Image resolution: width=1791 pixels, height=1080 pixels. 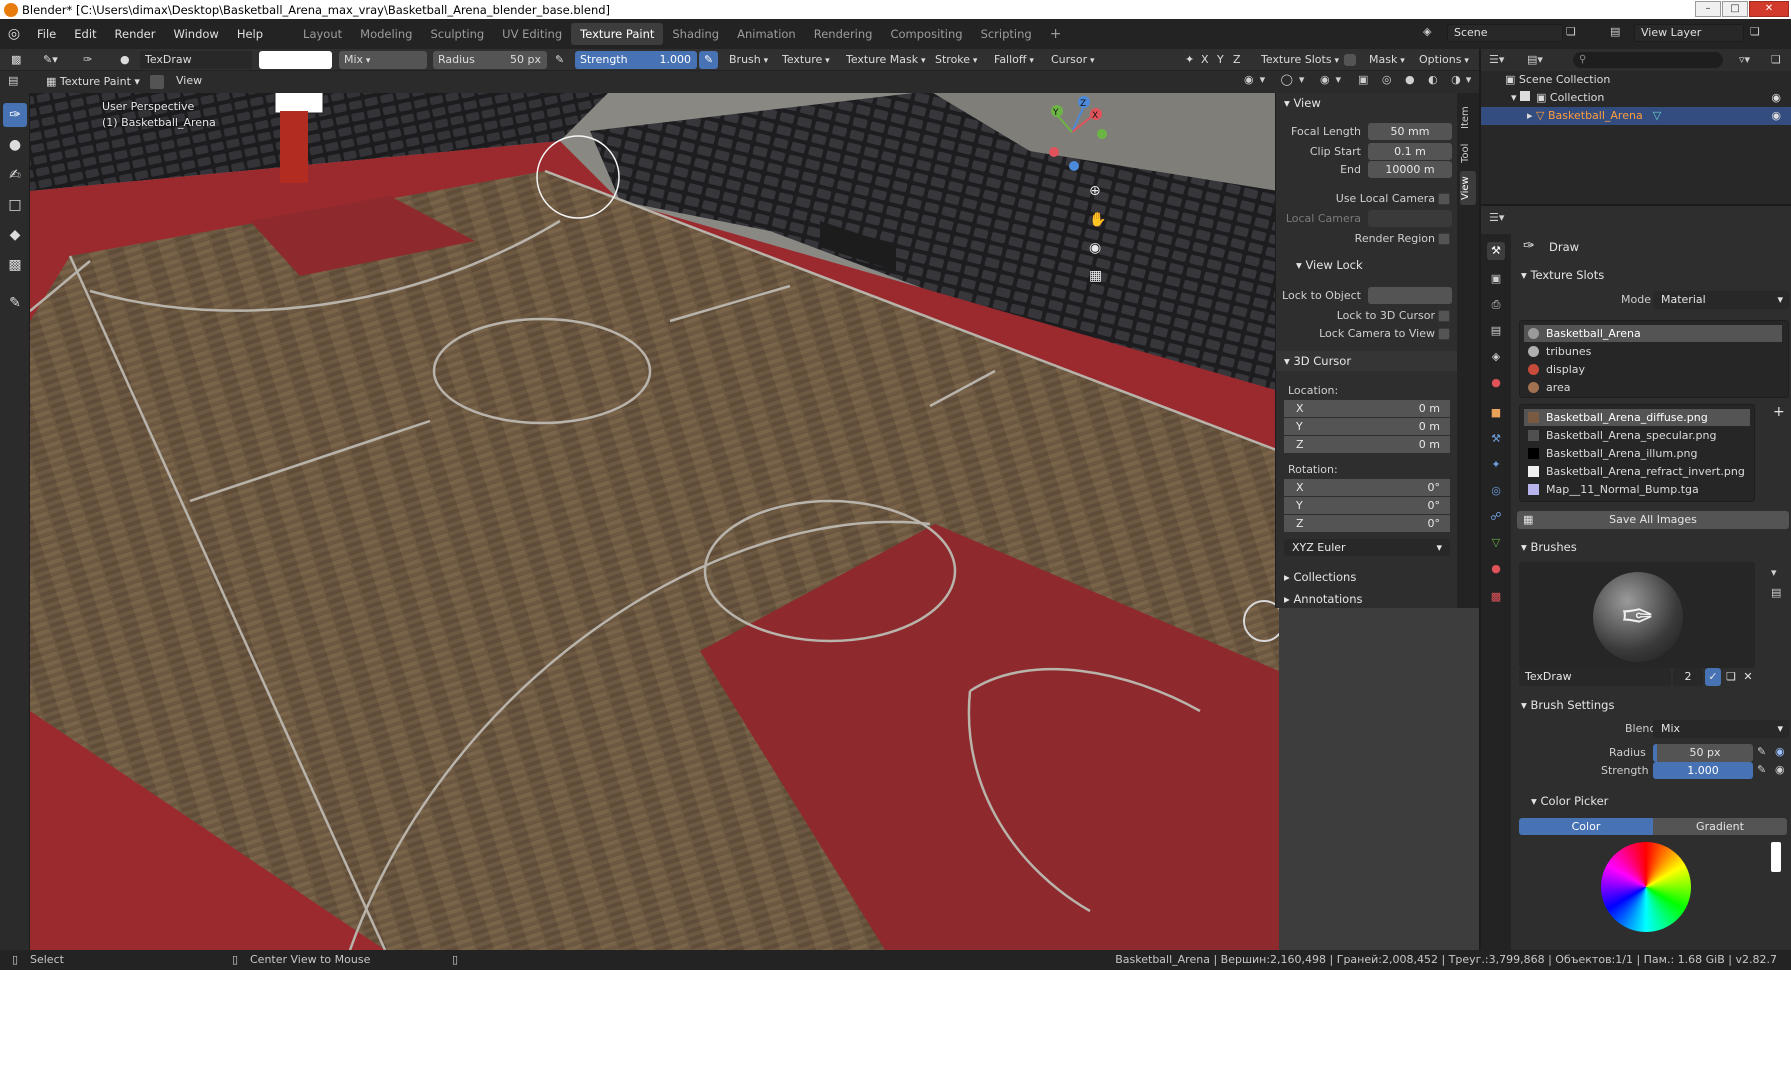 I want to click on rotation-z-field: Z 0°, so click(x=1367, y=523).